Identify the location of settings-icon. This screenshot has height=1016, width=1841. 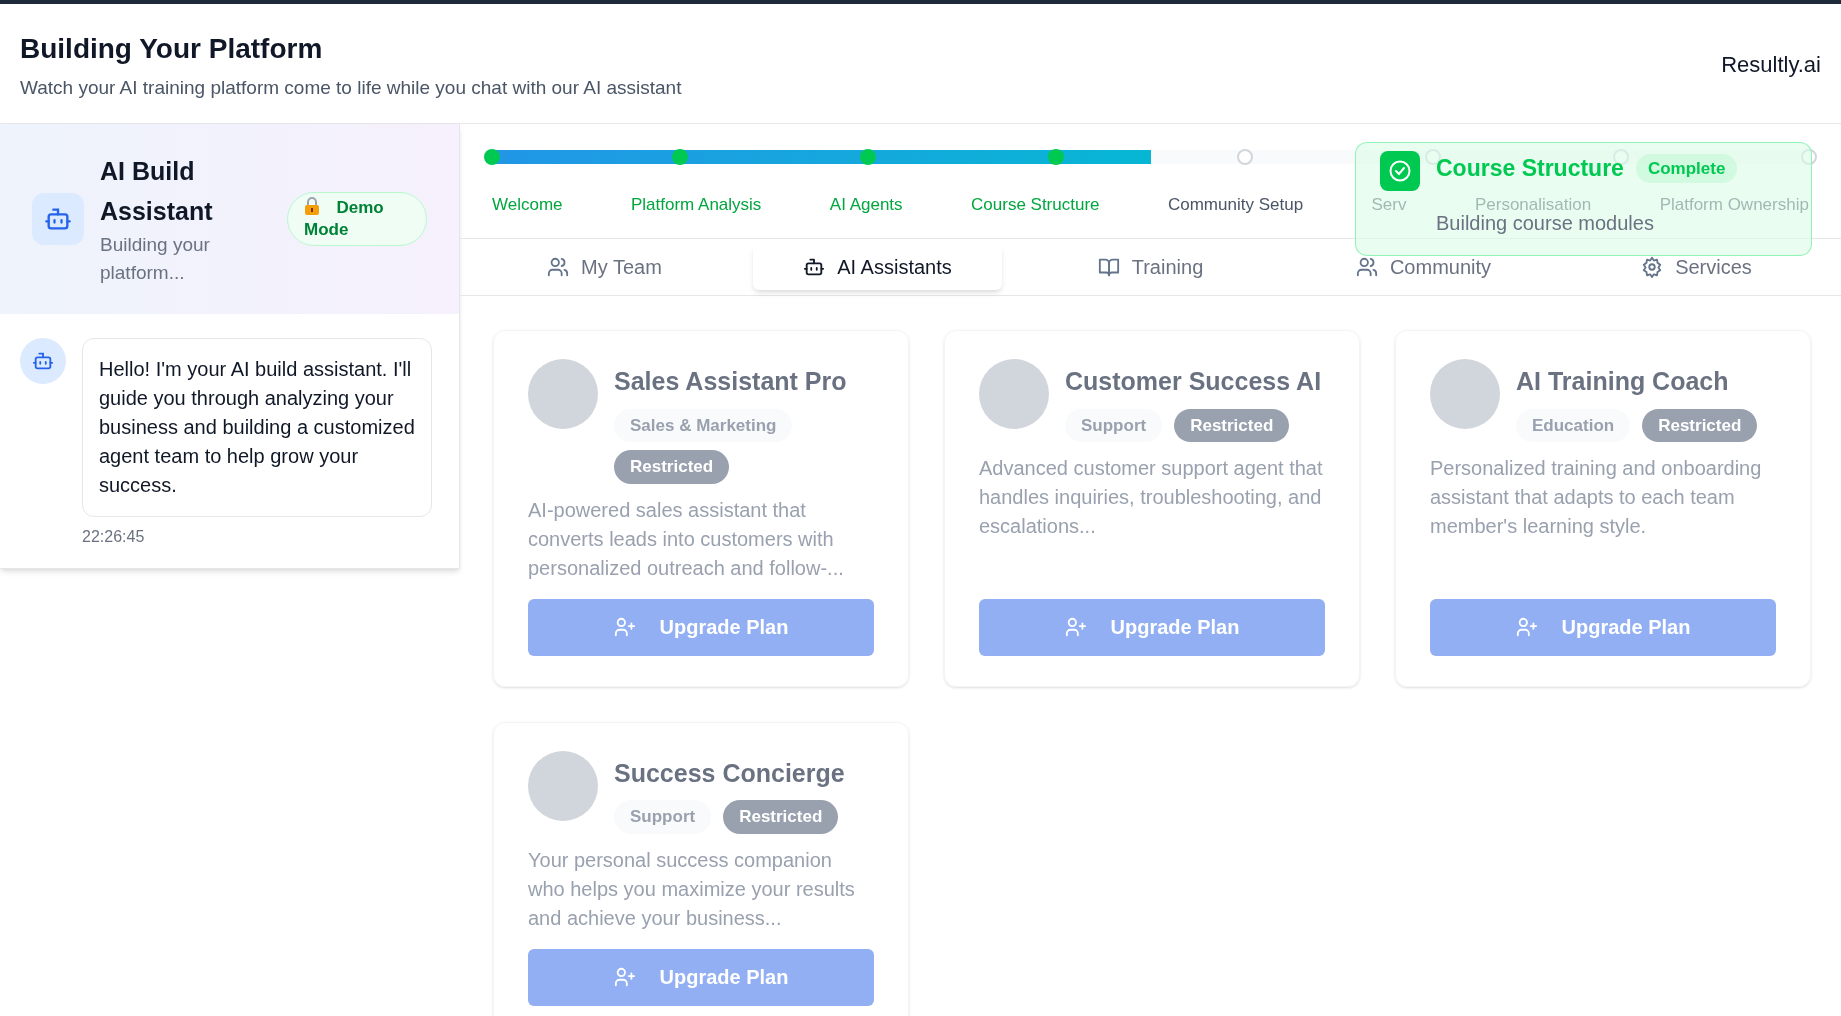
(1652, 267).